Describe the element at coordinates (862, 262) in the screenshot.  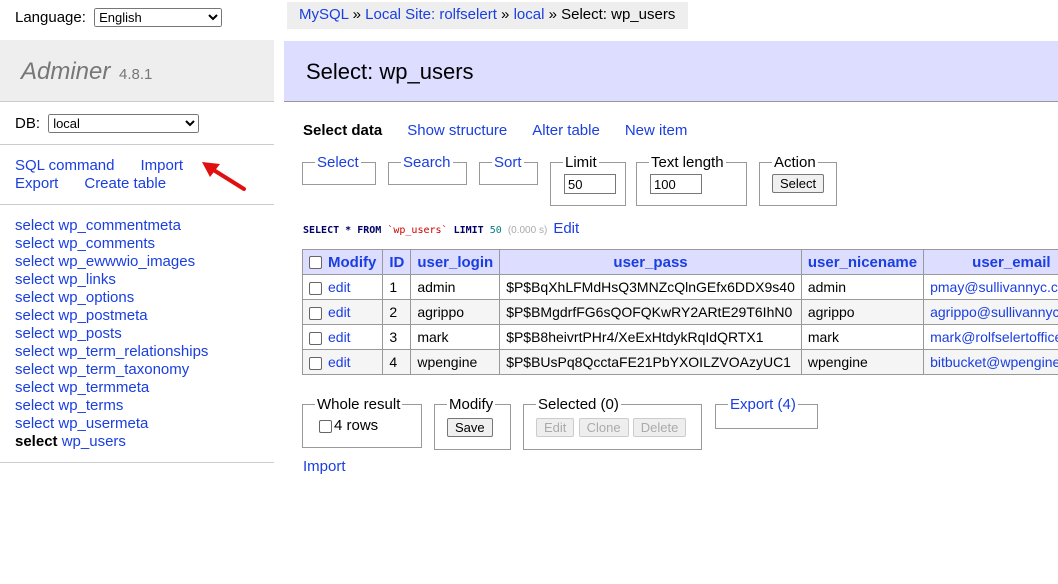
I see `column-header-user-nicename: user_nicename` at that location.